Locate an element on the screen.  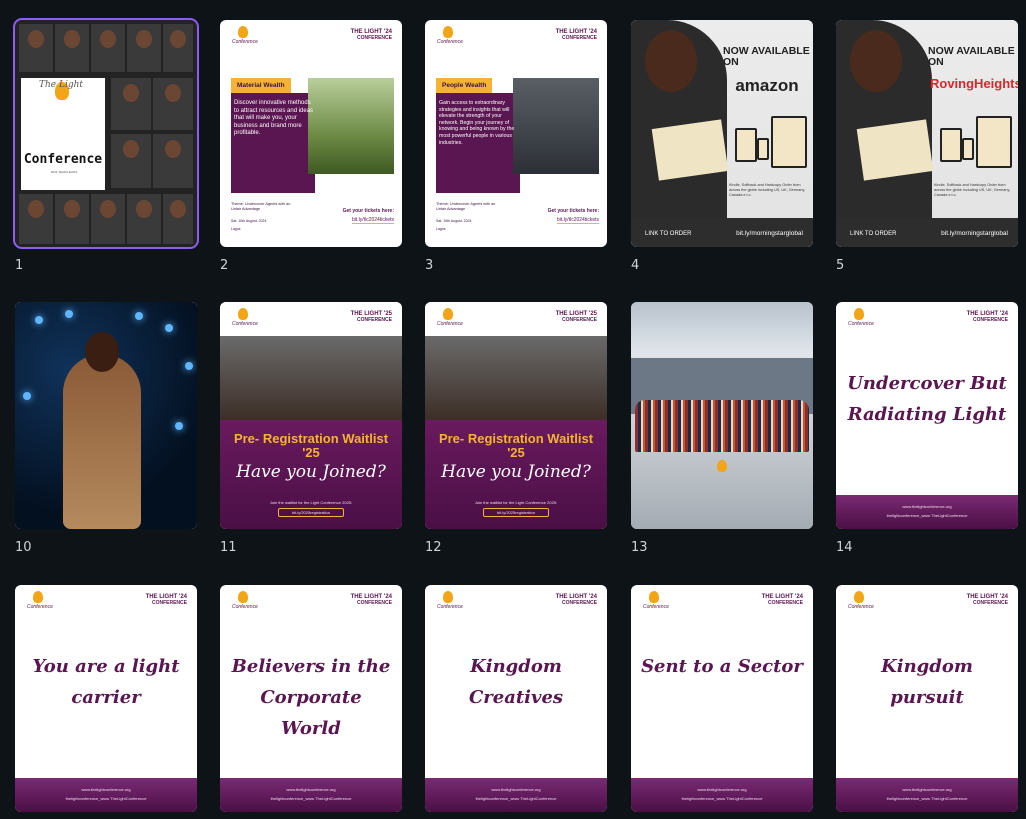
slide-number: 11 is located at coordinates (228, 547).